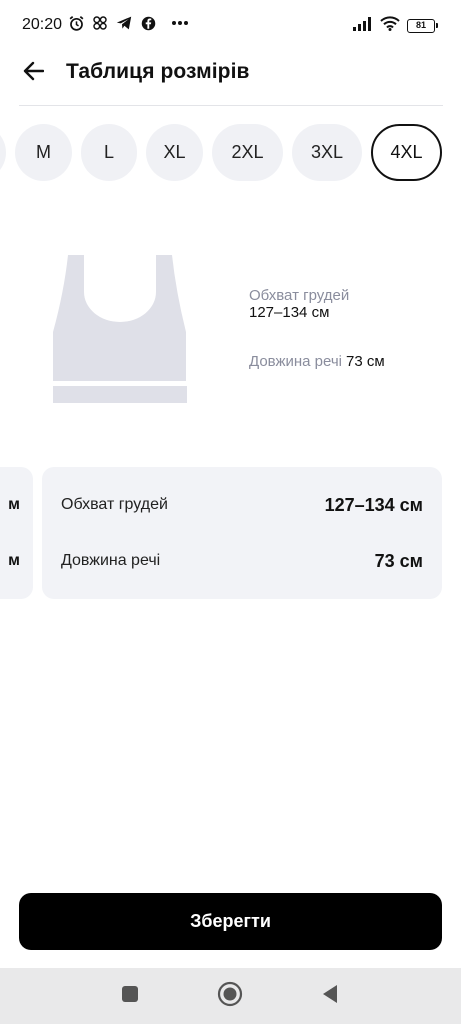 Image resolution: width=461 pixels, height=1024 pixels. What do you see at coordinates (230, 25) in the screenshot?
I see `status-bar: 20:20 81` at bounding box center [230, 25].